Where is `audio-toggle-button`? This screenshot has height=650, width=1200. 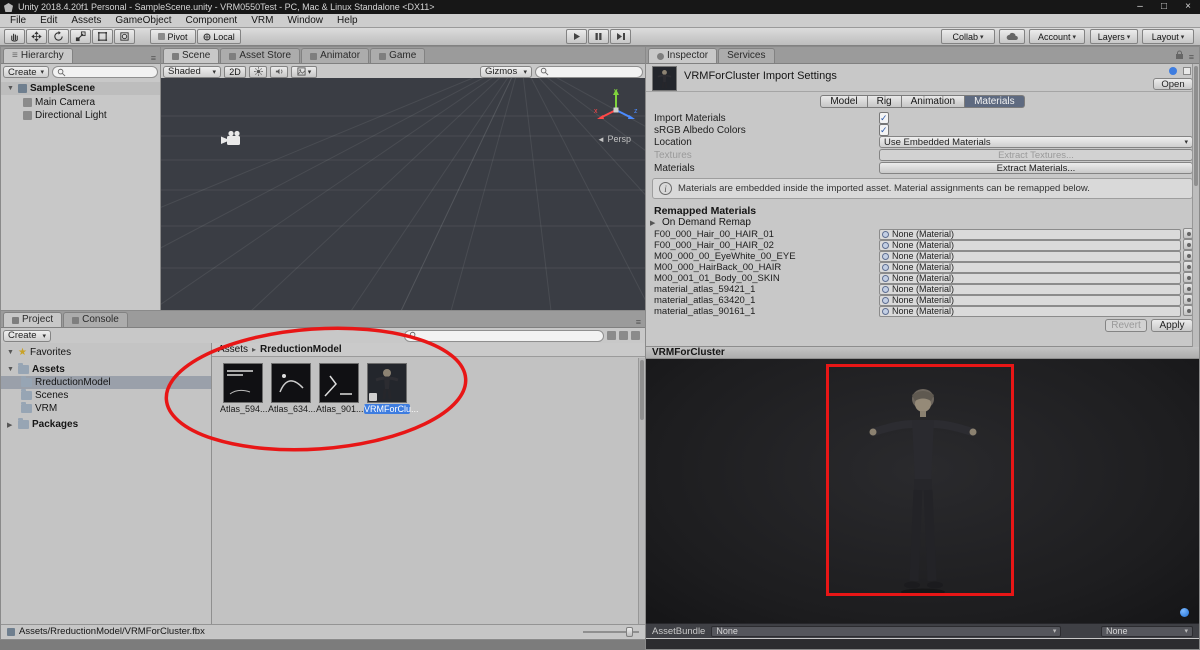
audio-toggle-button is located at coordinates (279, 71).